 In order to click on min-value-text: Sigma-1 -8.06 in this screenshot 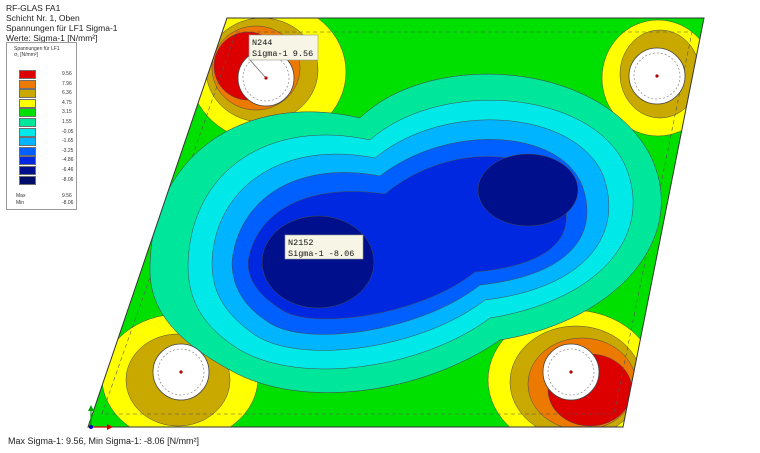, I will do `click(321, 254)`.